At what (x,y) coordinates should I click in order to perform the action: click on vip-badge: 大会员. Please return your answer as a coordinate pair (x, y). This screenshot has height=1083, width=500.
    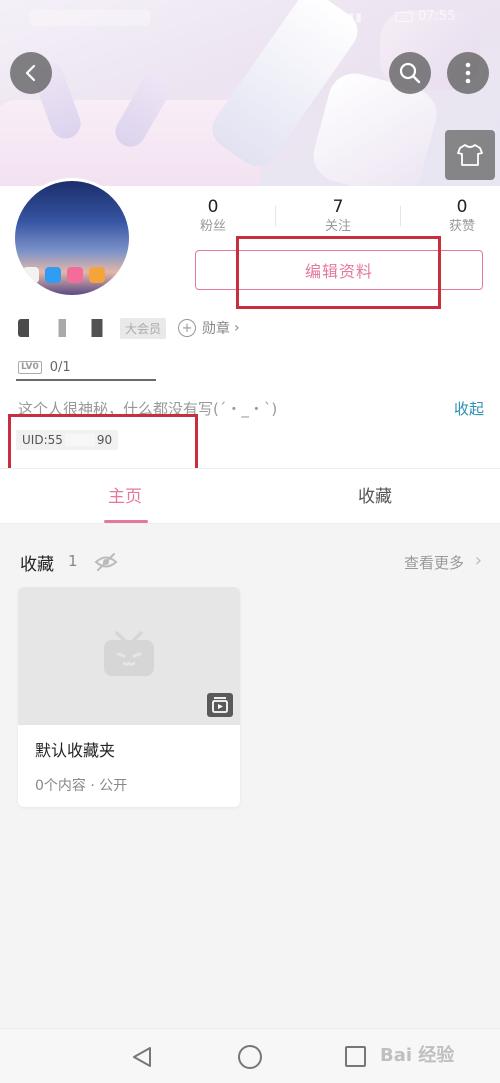
    Looking at the image, I should click on (143, 328).